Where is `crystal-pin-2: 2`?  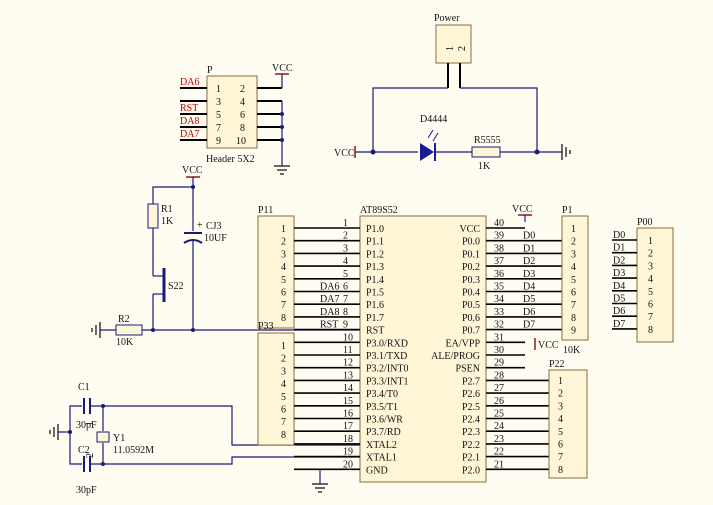
crystal-pin-2: 2 is located at coordinates (90, 455).